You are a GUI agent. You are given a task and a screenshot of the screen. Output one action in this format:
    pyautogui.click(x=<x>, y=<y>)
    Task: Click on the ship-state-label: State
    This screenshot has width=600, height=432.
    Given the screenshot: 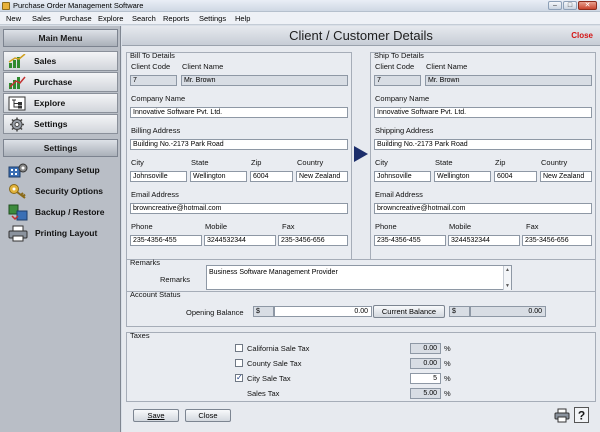 What is the action you would take?
    pyautogui.click(x=444, y=162)
    